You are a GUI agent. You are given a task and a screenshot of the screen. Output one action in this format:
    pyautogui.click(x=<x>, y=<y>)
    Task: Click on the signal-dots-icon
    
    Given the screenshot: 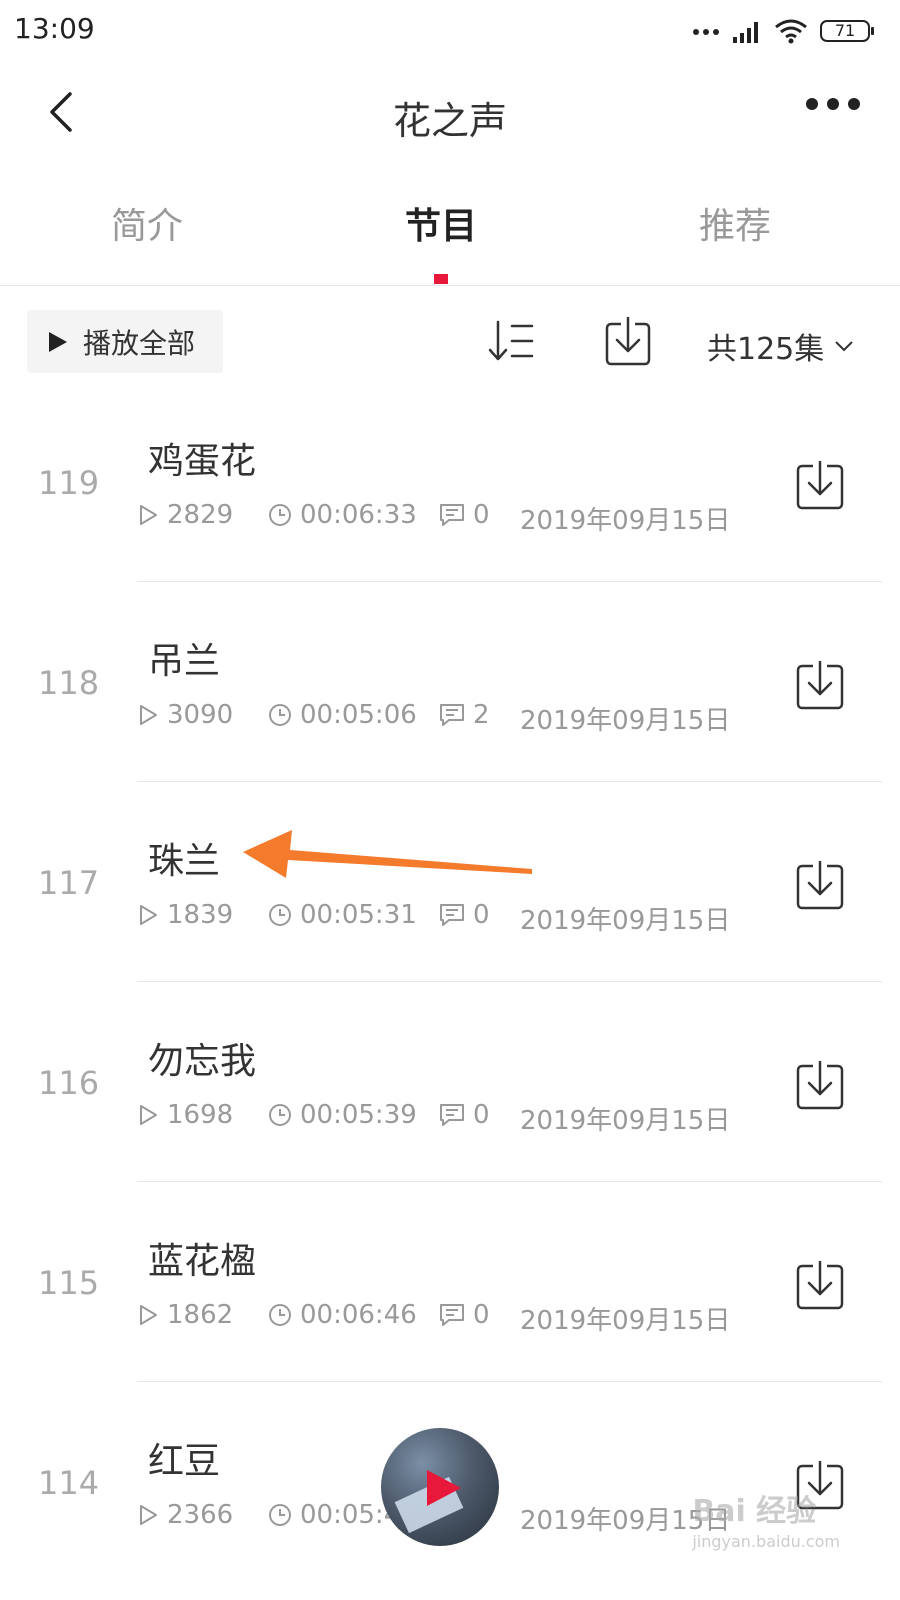 What is the action you would take?
    pyautogui.click(x=706, y=32)
    